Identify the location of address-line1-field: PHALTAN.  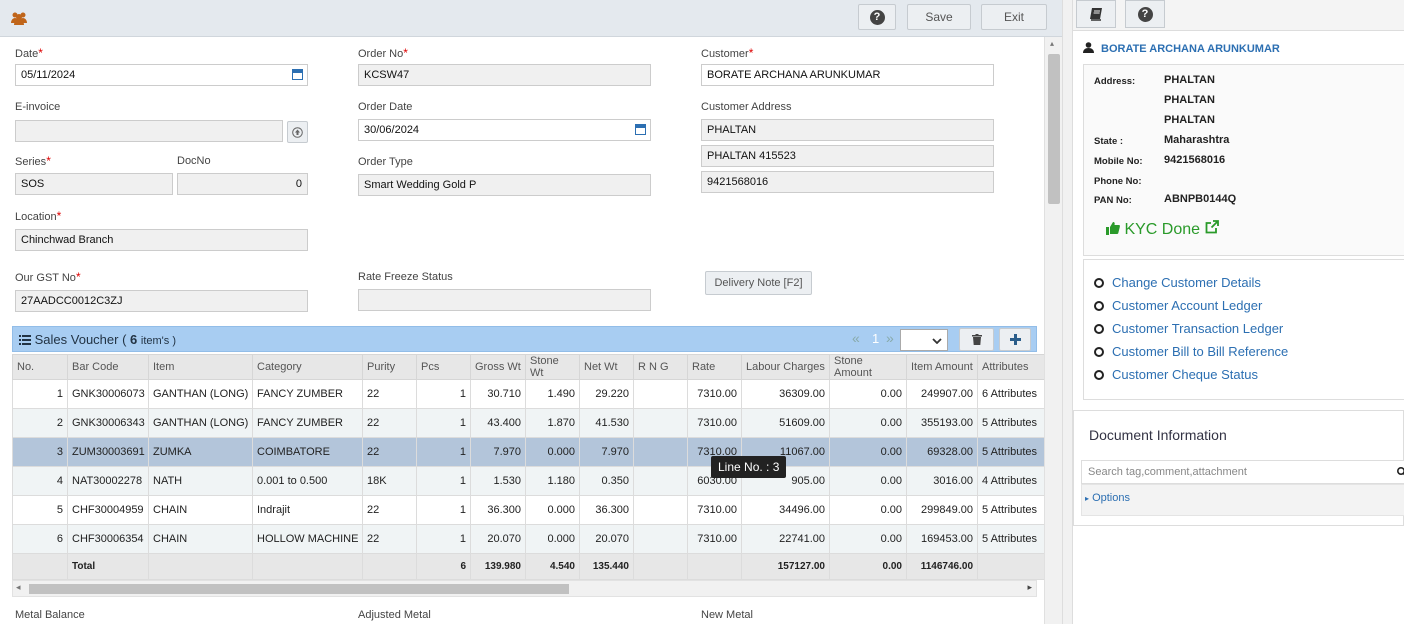
(847, 130).